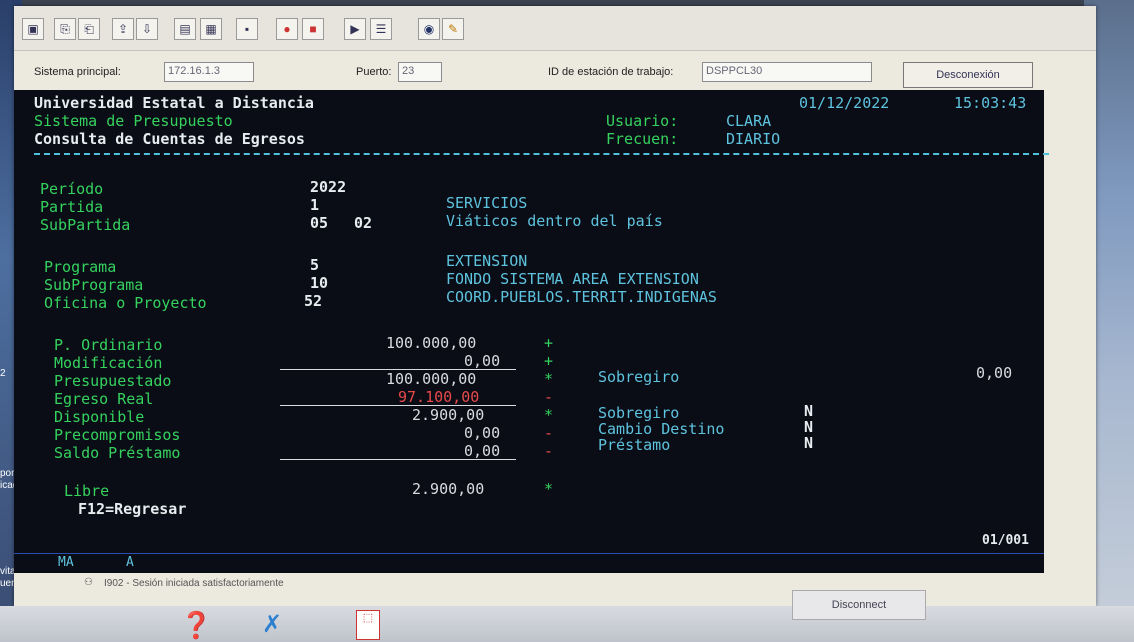 This screenshot has width=1134, height=642. What do you see at coordinates (94, 285) in the screenshot?
I see `subprograma-label: SubPrograma` at bounding box center [94, 285].